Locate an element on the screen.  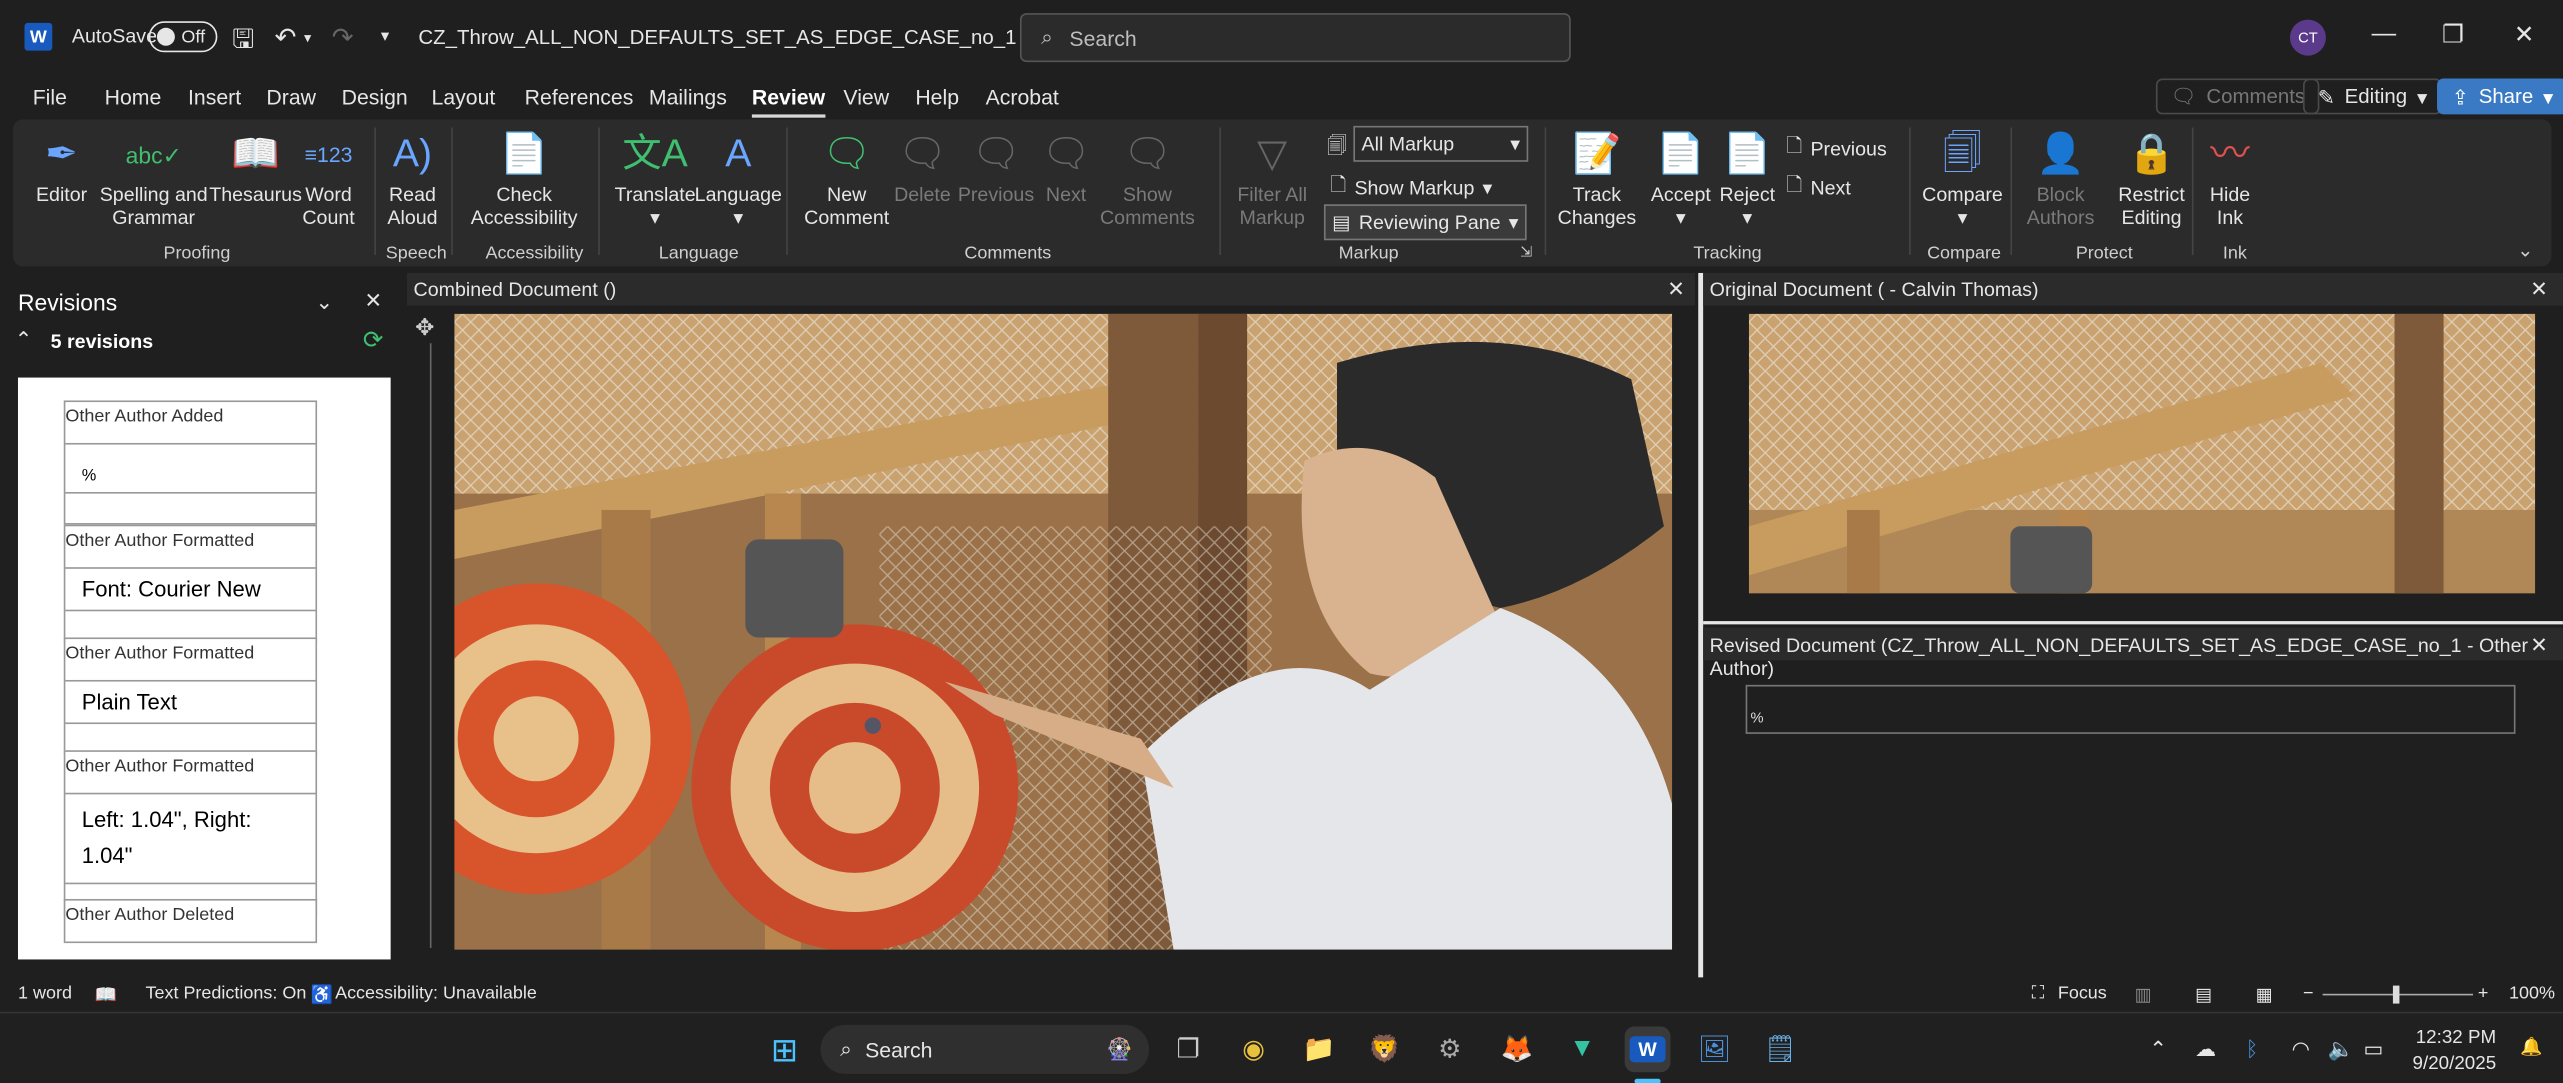
revision-item: Other Author Deleted is located at coordinates (190, 921).